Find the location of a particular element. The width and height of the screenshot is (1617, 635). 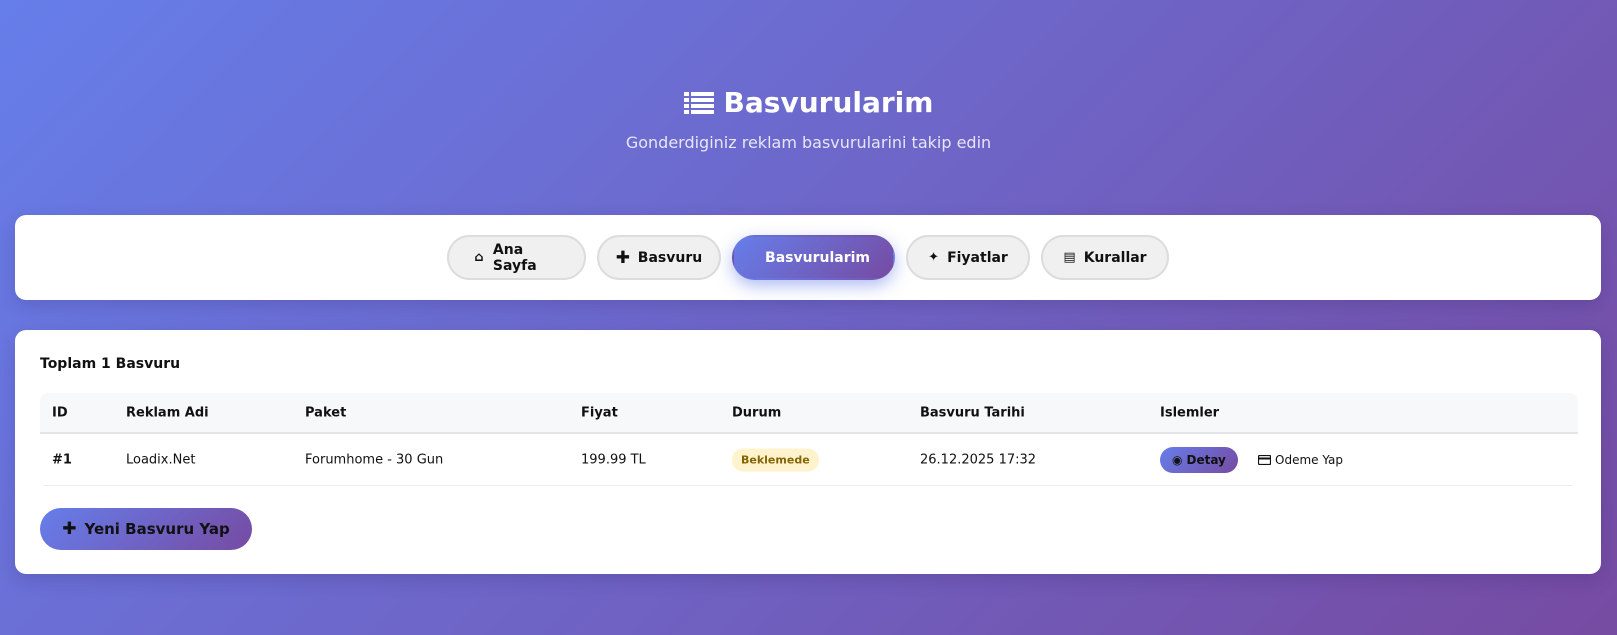

header-status: Durum is located at coordinates (757, 412).